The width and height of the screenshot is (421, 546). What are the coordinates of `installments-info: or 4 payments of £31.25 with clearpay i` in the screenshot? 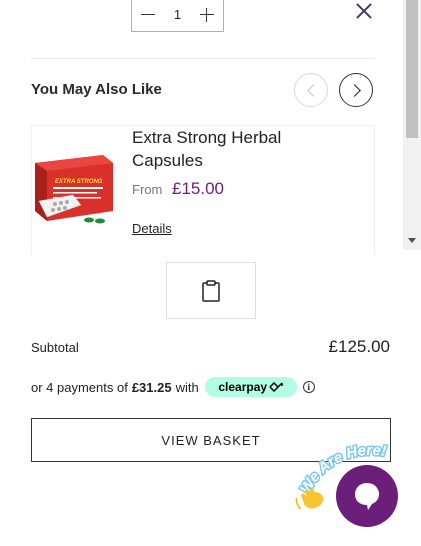 It's located at (173, 387).